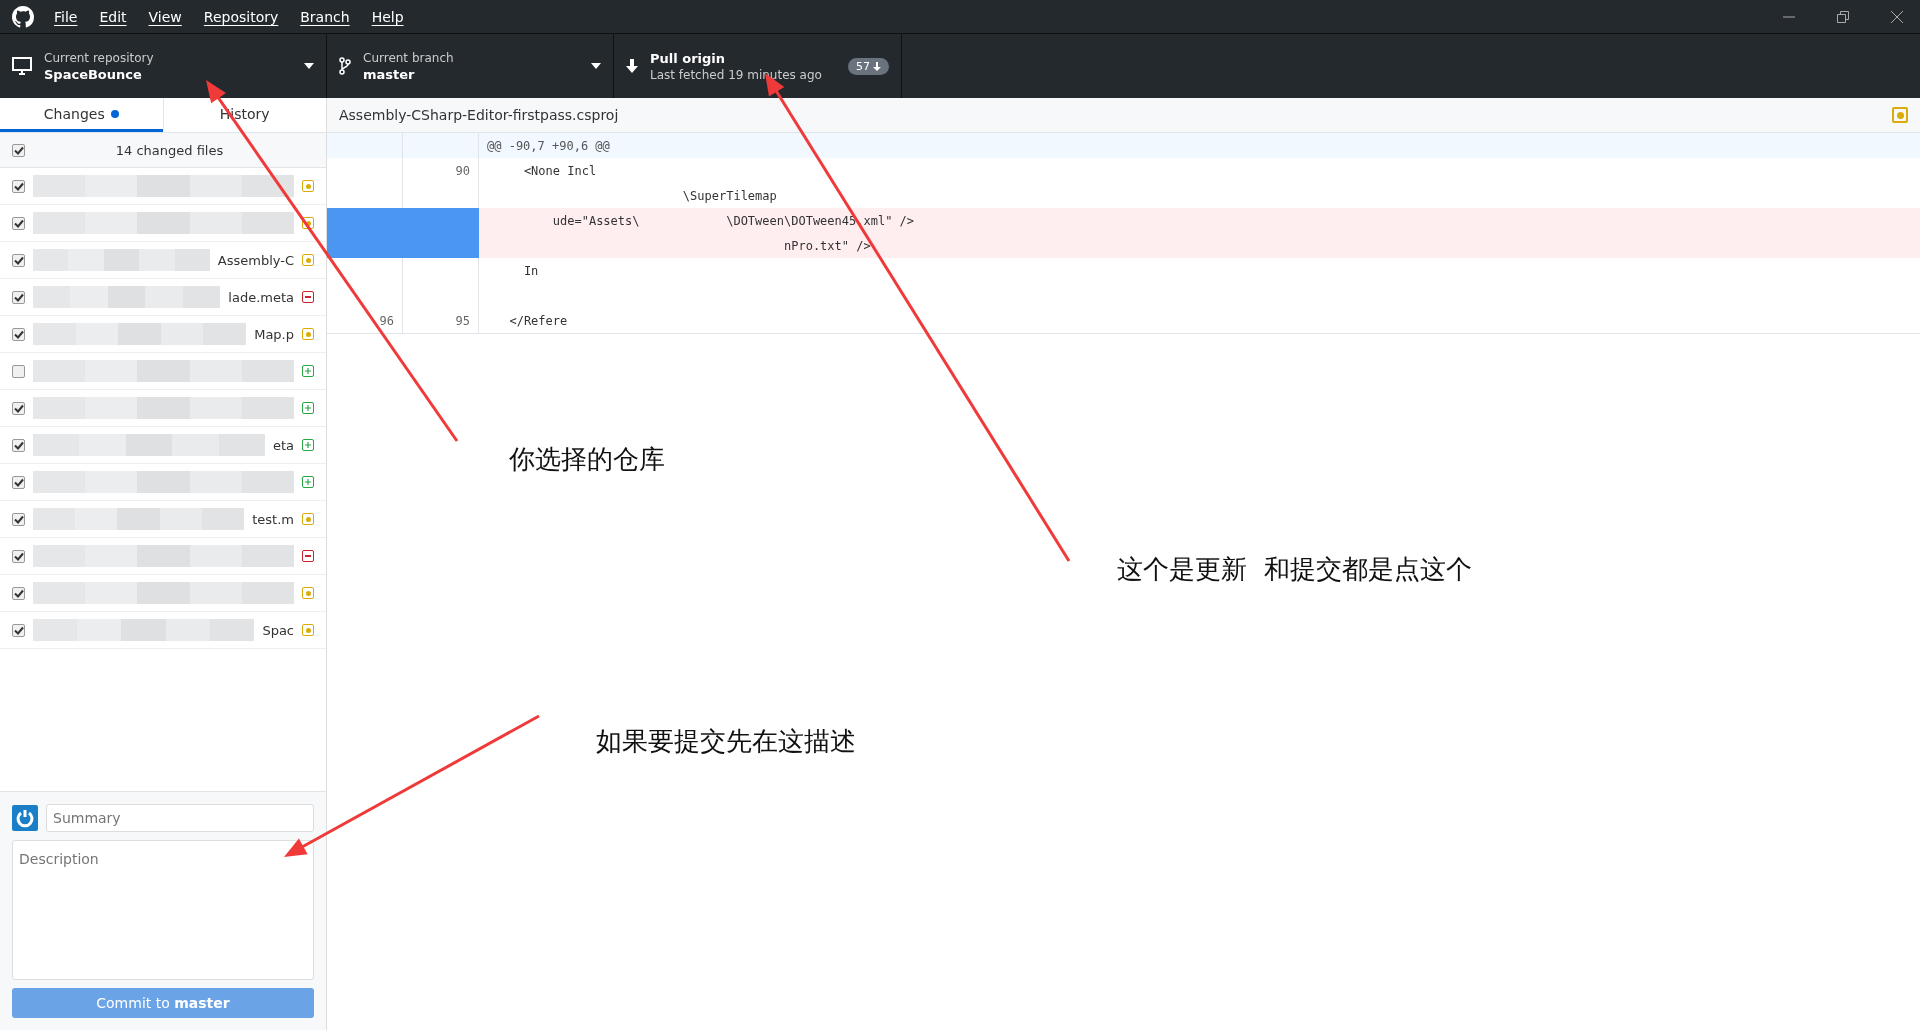  Describe the element at coordinates (827, 245) in the screenshot. I see `code-line: nPro.txt" />` at that location.